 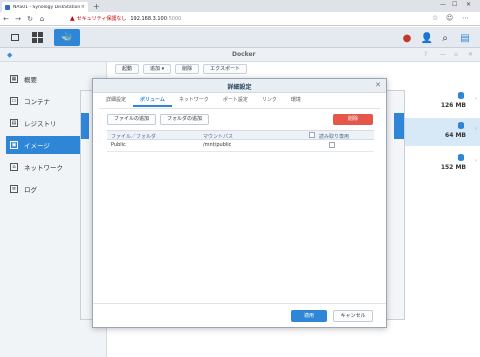 I want to click on table-header: ファイル／フォルダ マウントパス 読み取り専用, so click(x=240, y=135).